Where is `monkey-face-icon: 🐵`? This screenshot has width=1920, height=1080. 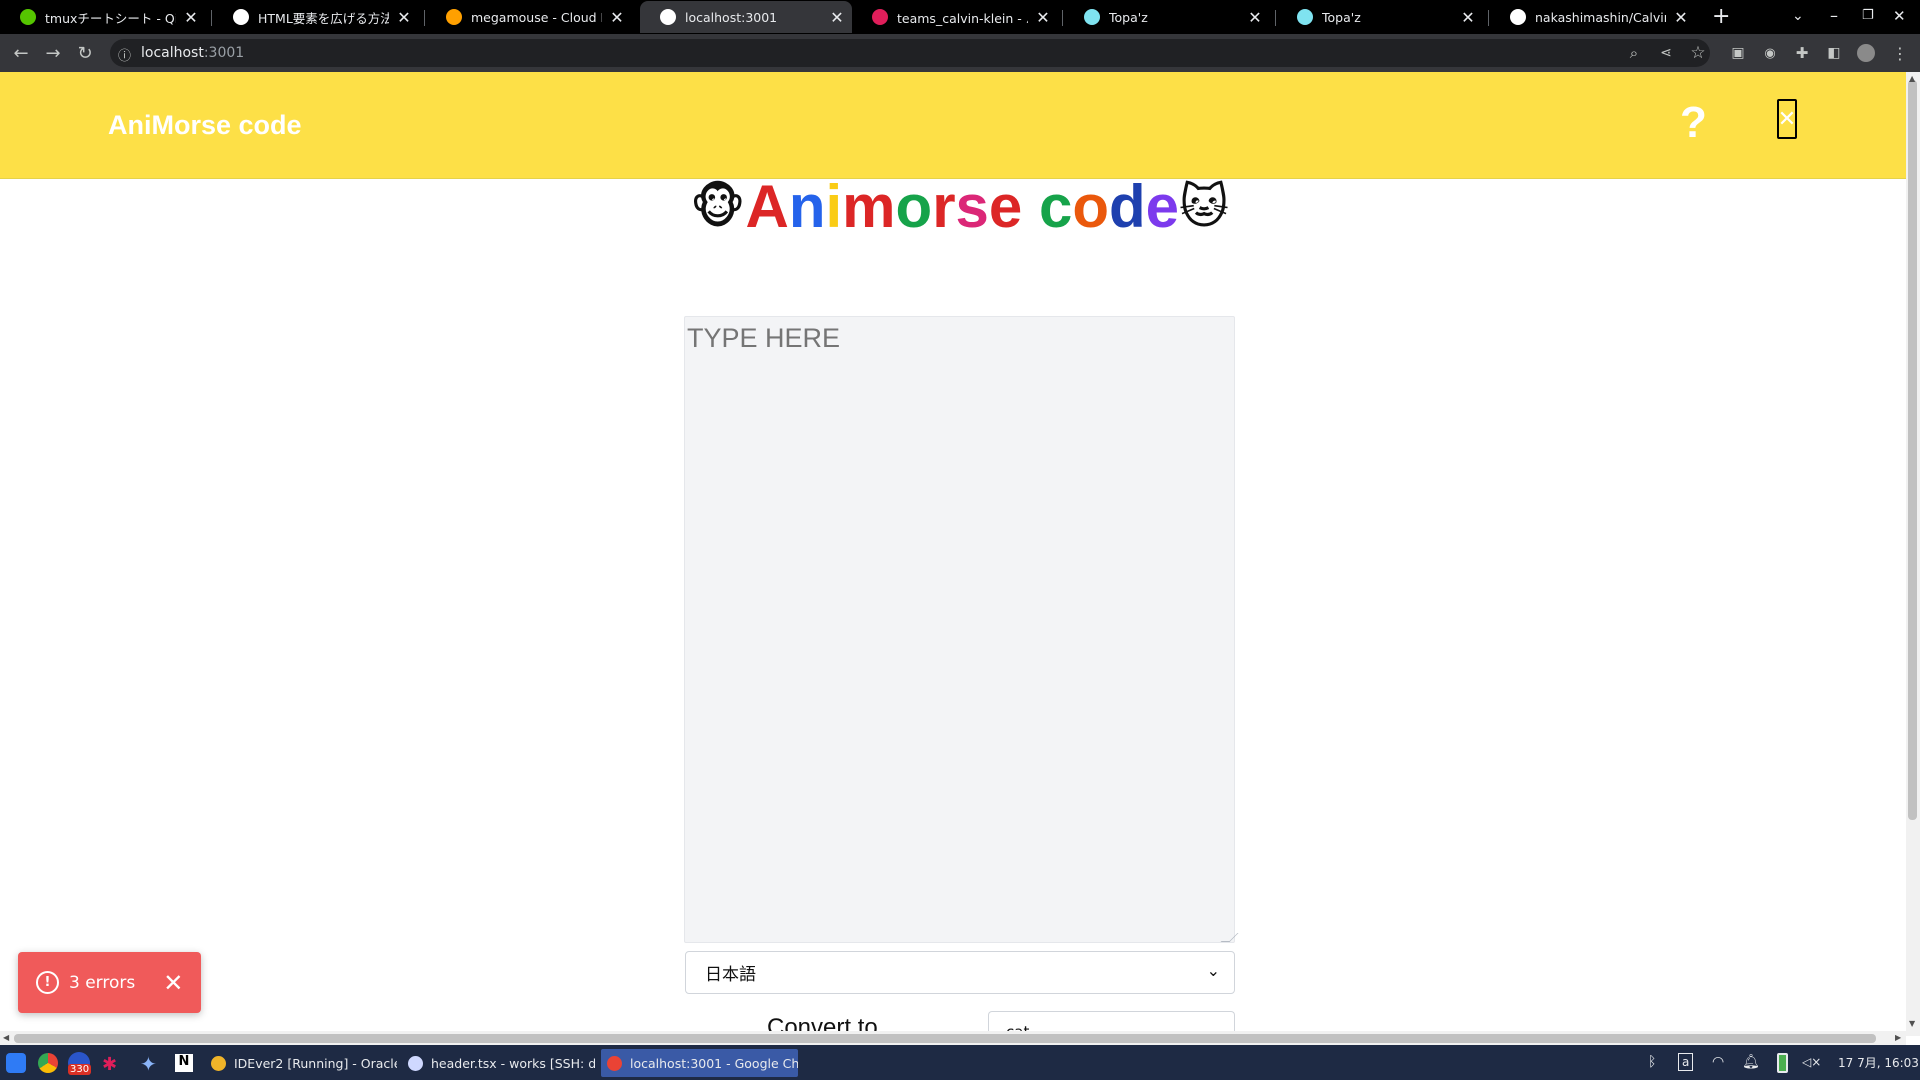 monkey-face-icon: 🐵 is located at coordinates (718, 206).